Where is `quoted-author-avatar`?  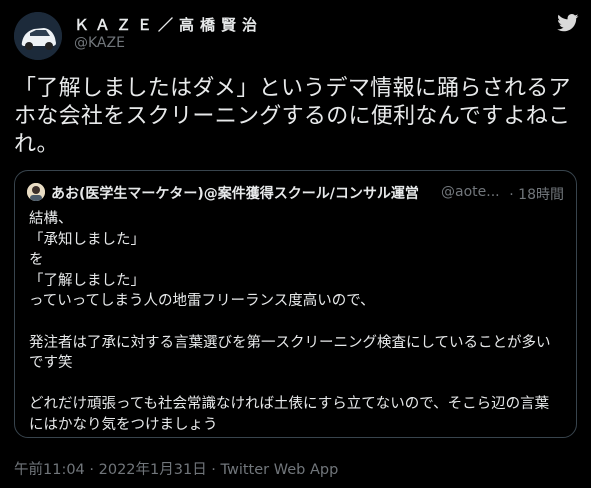
quoted-author-avatar is located at coordinates (36, 192).